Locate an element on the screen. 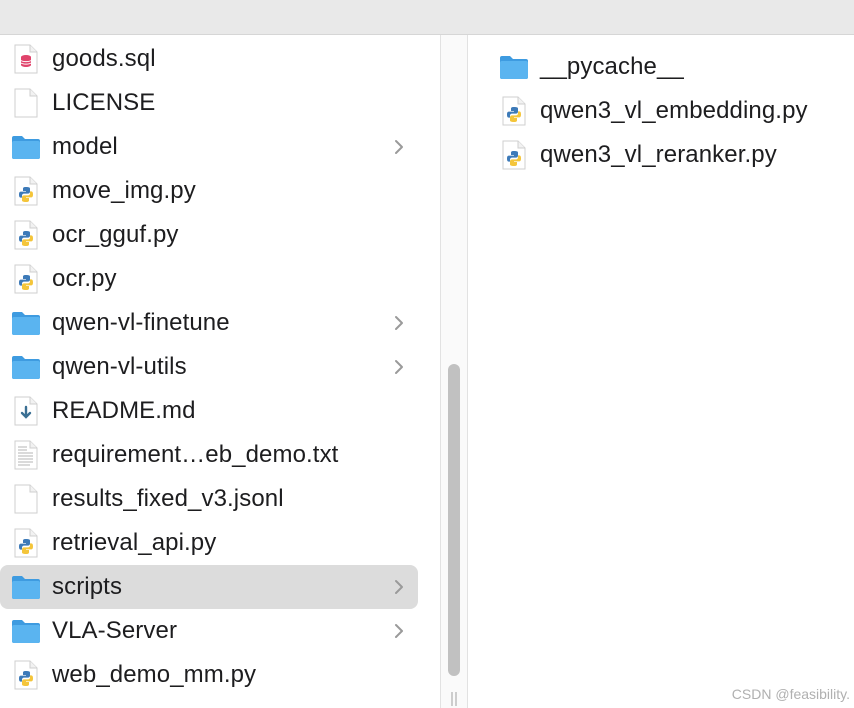 This screenshot has width=854, height=708. file-row-qwen3-vl-embedding-py: qwen3_vl_embedding.py is located at coordinates (661, 111).